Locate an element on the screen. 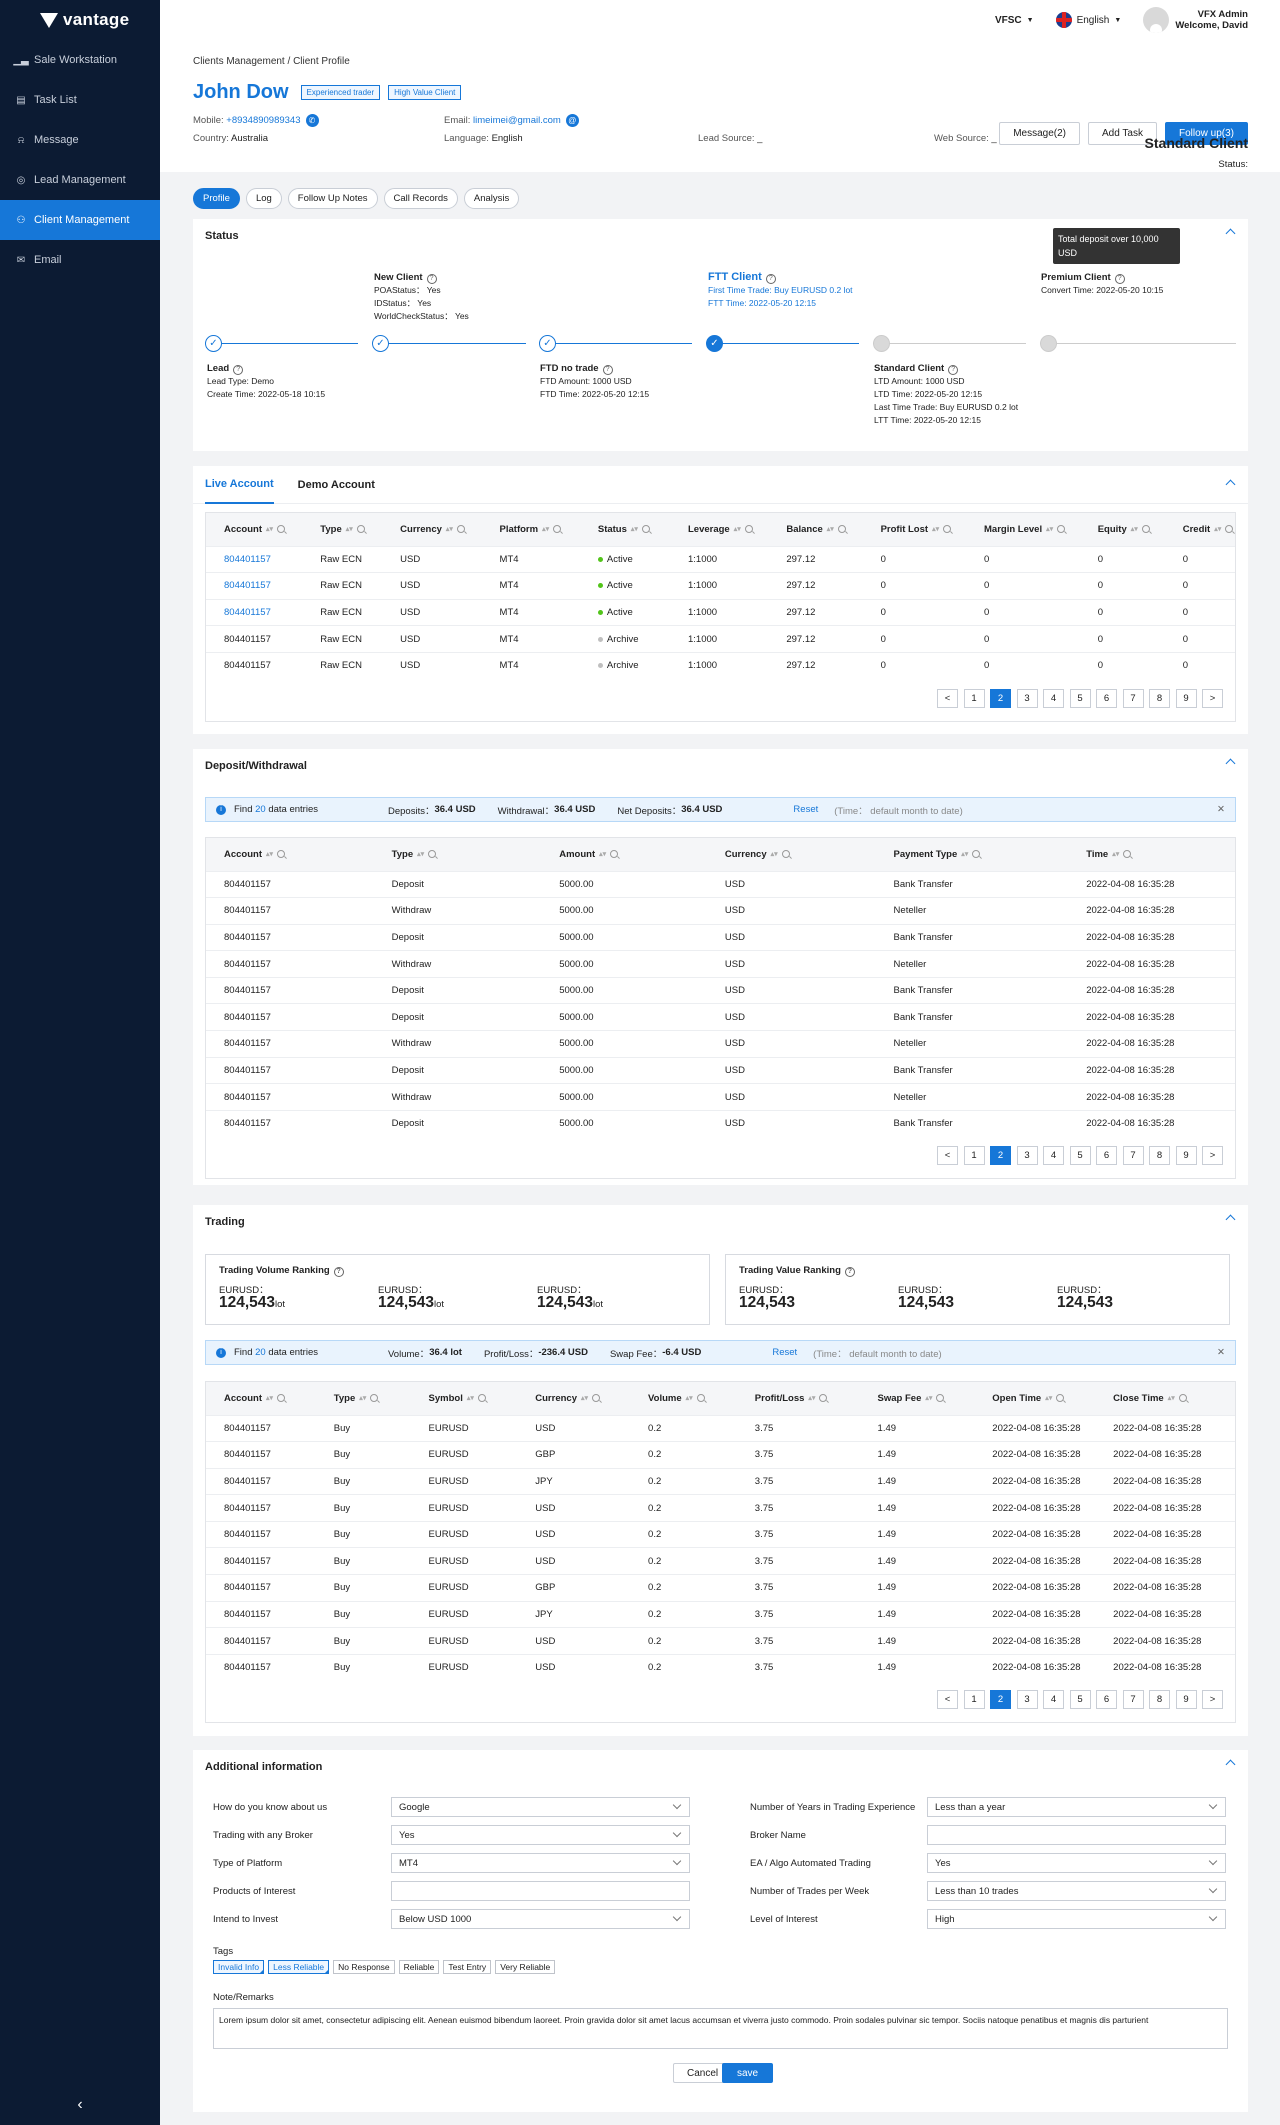 The width and height of the screenshot is (1280, 2125). column-header: Margin Level ▴▾ is located at coordinates (1023, 529).